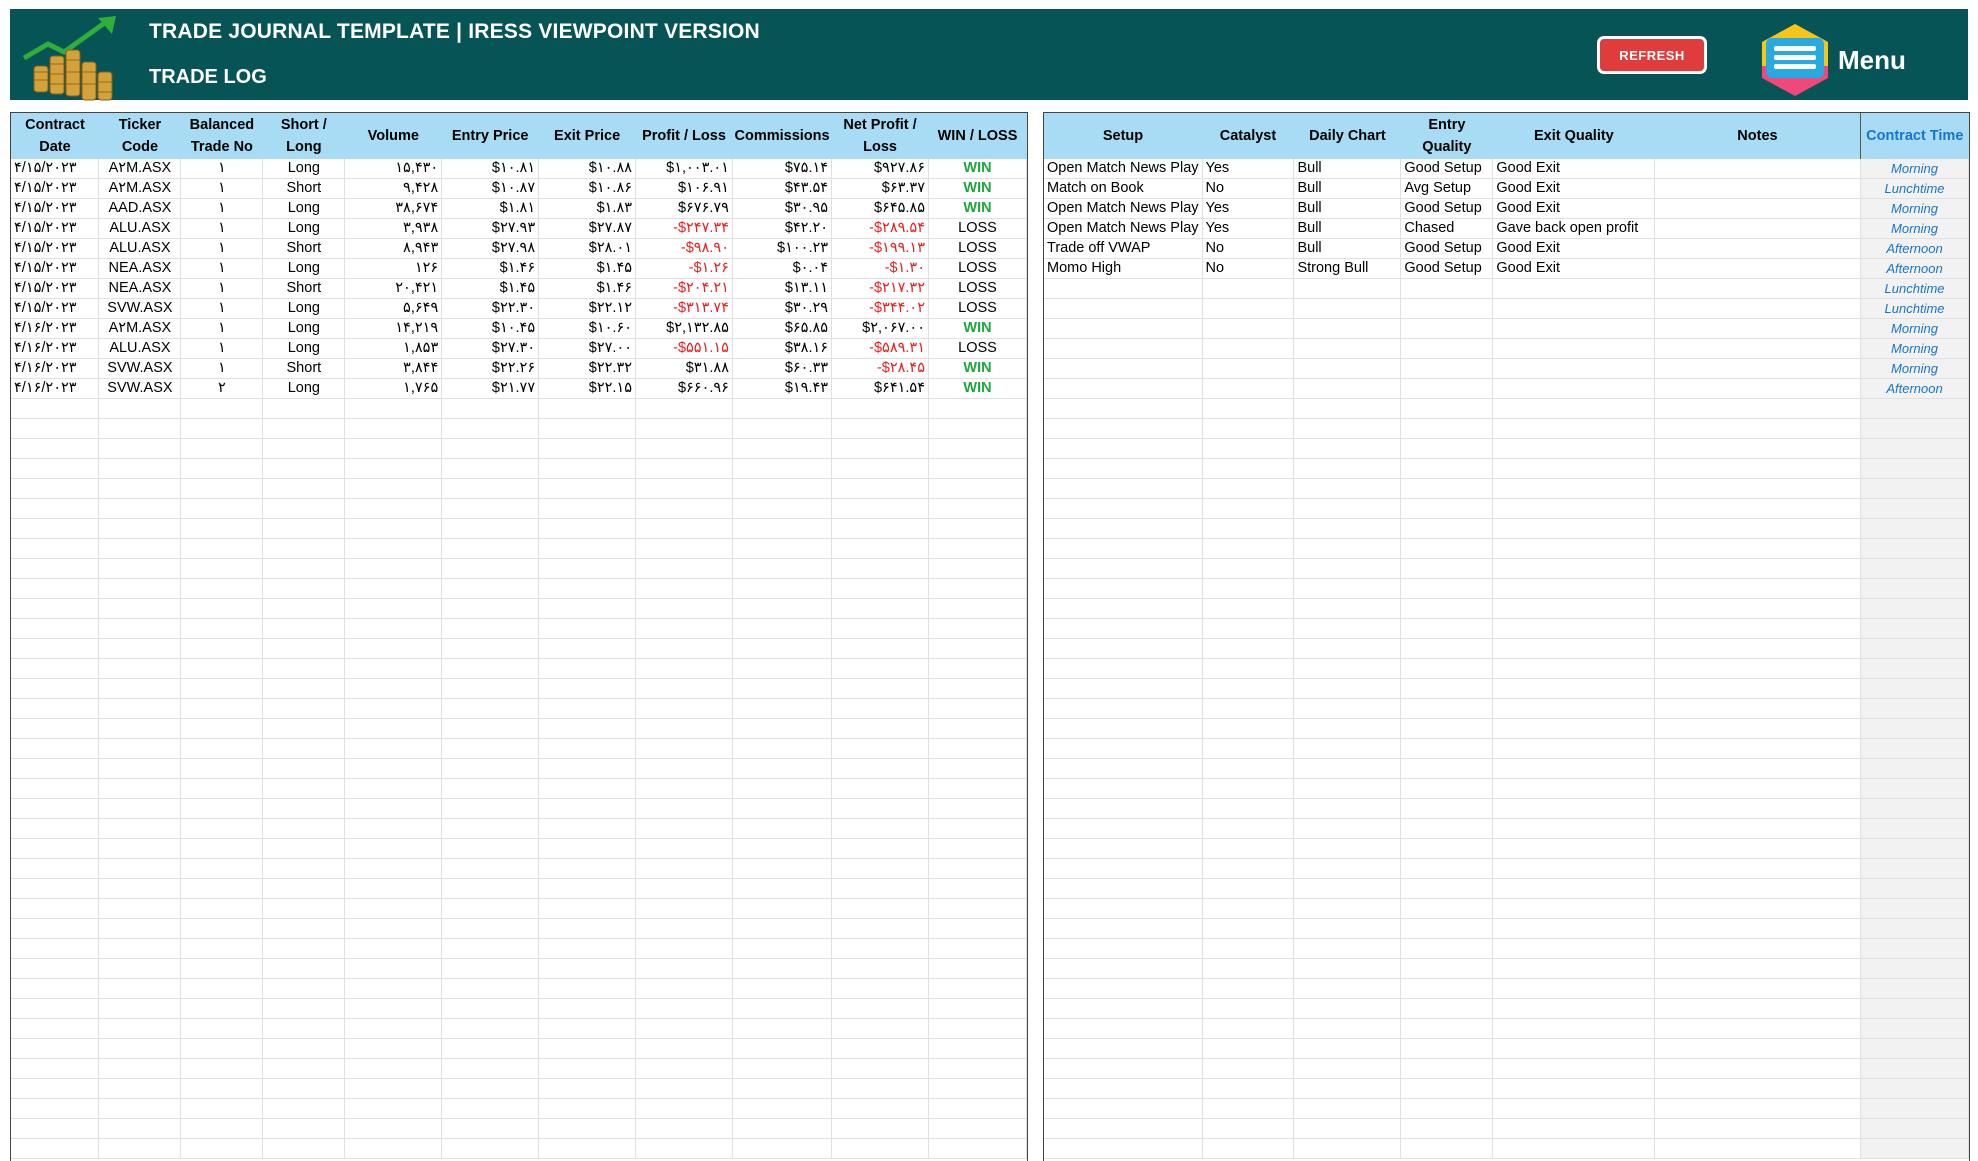 The width and height of the screenshot is (1978, 1161). I want to click on table-cell: ۱, so click(222, 288).